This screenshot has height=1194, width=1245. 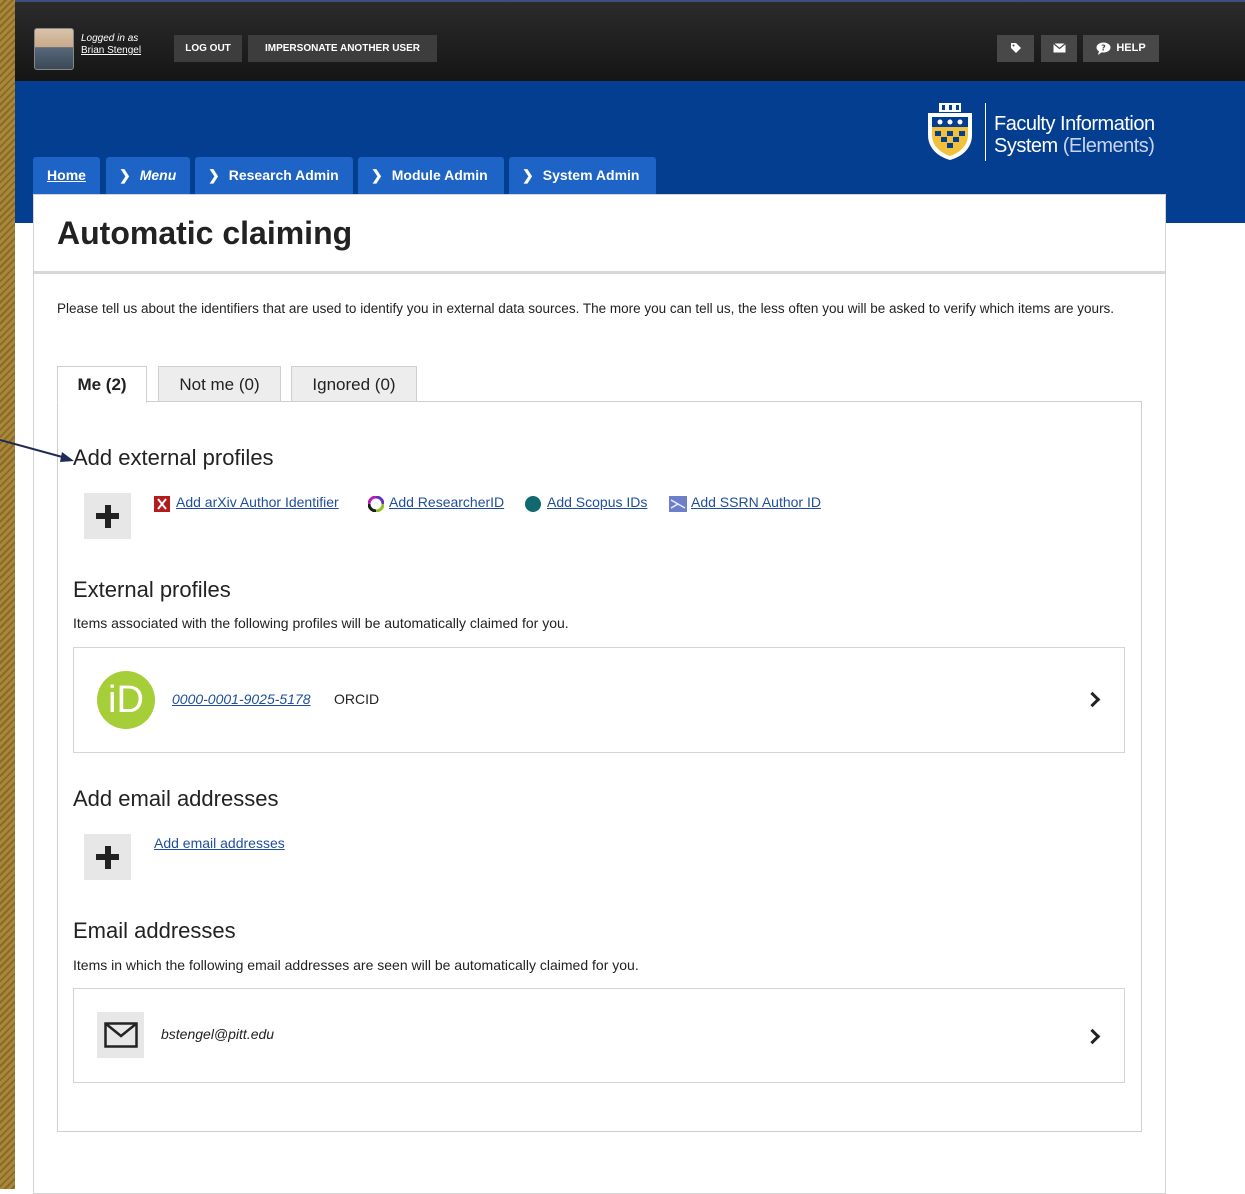 I want to click on nav-research-admin-label: Research Admin, so click(x=283, y=175).